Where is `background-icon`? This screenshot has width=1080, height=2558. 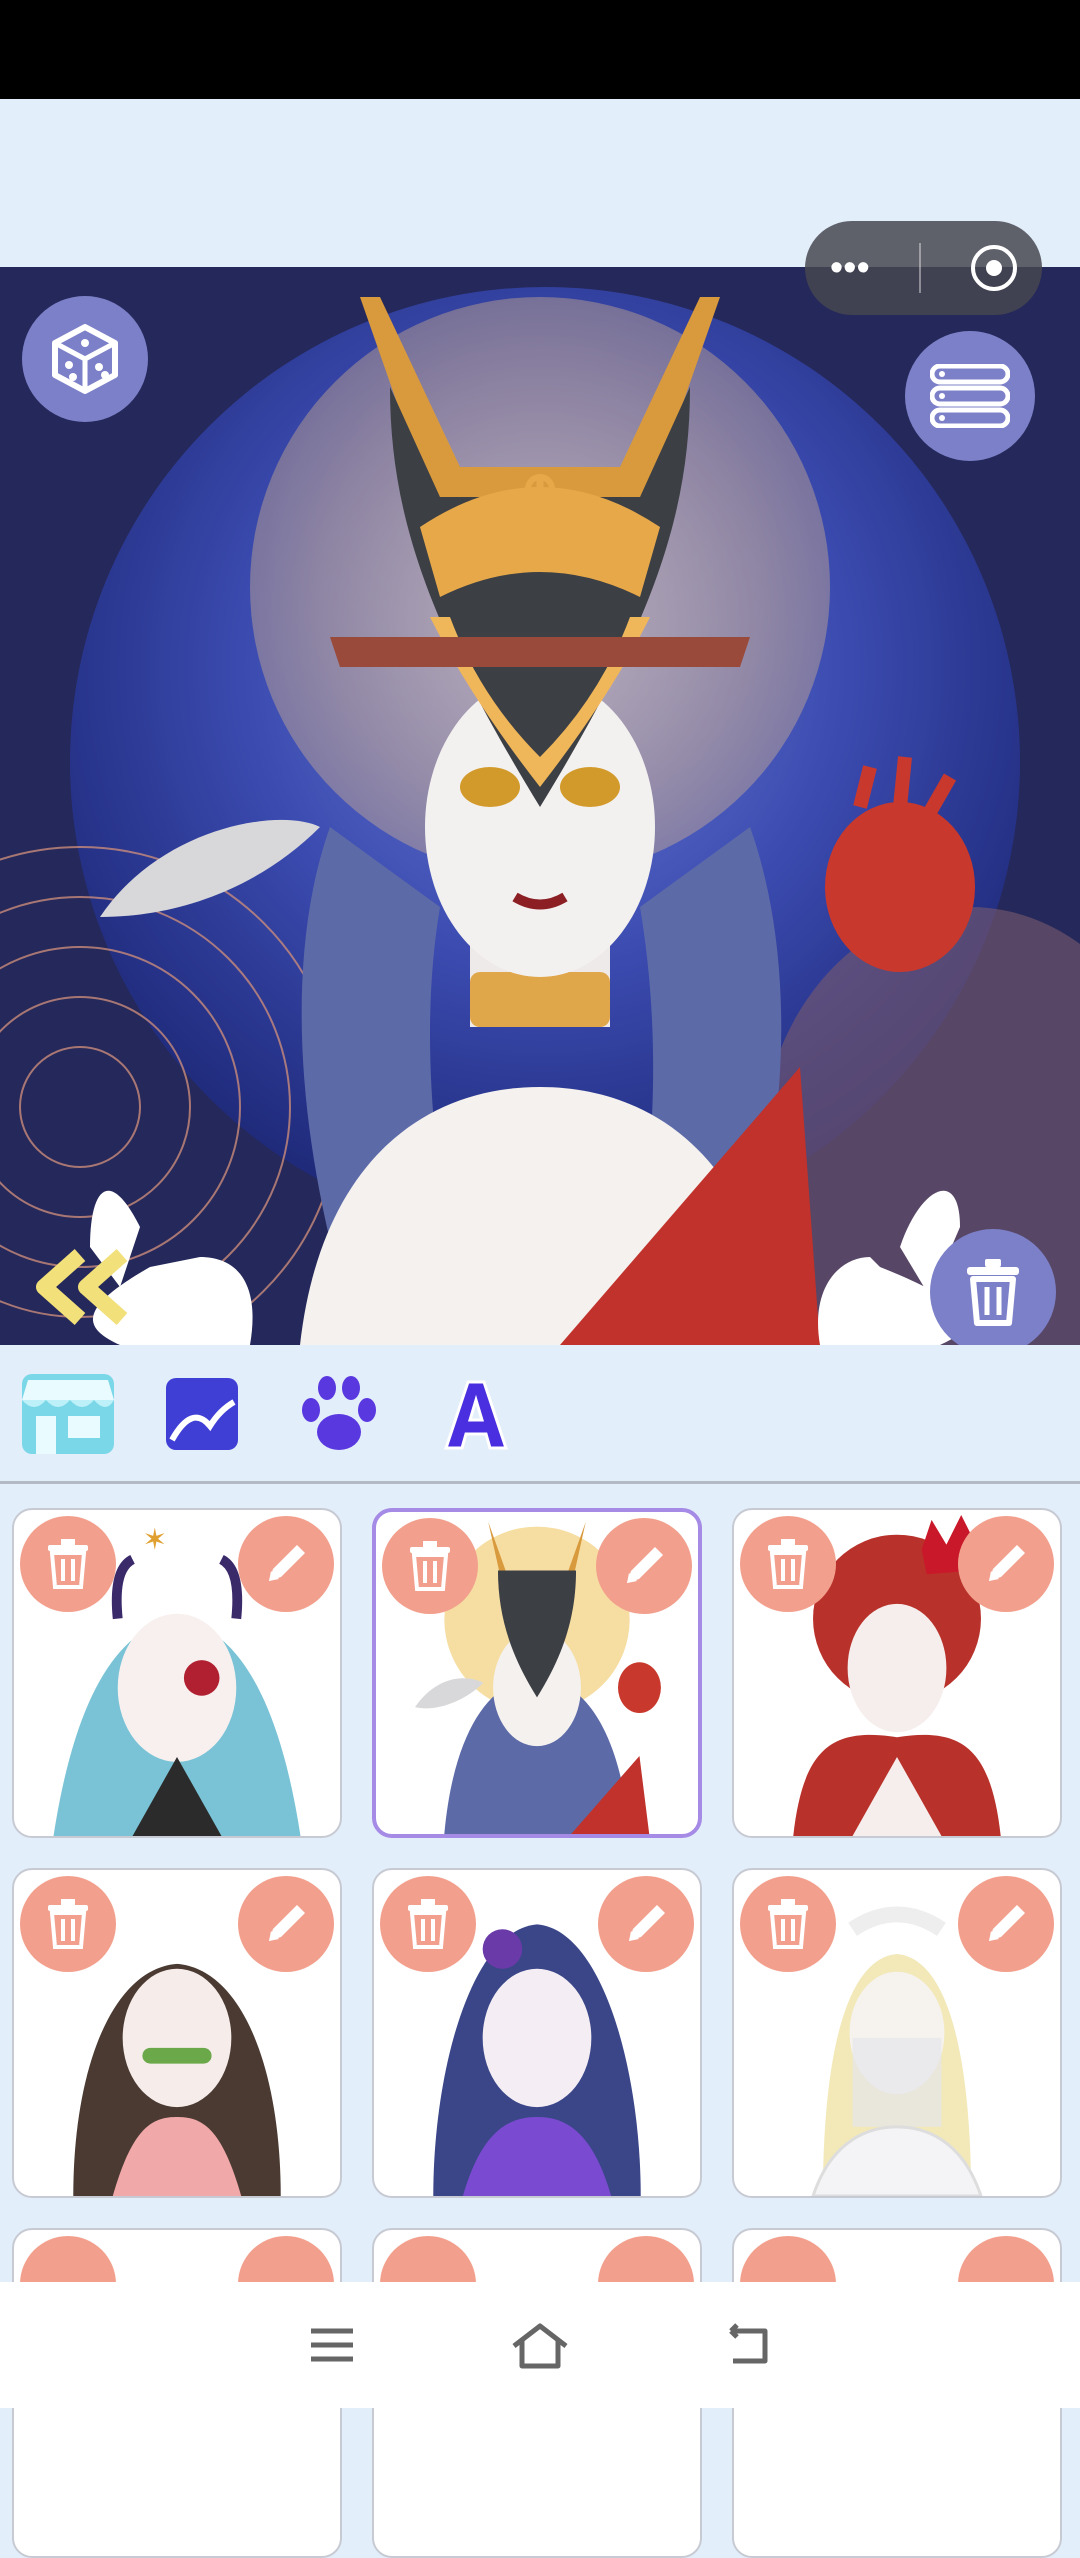 background-icon is located at coordinates (202, 1414).